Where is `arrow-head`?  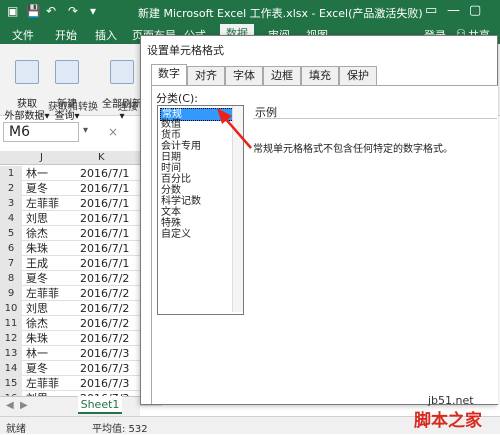
arrow-head is located at coordinates (224, 116).